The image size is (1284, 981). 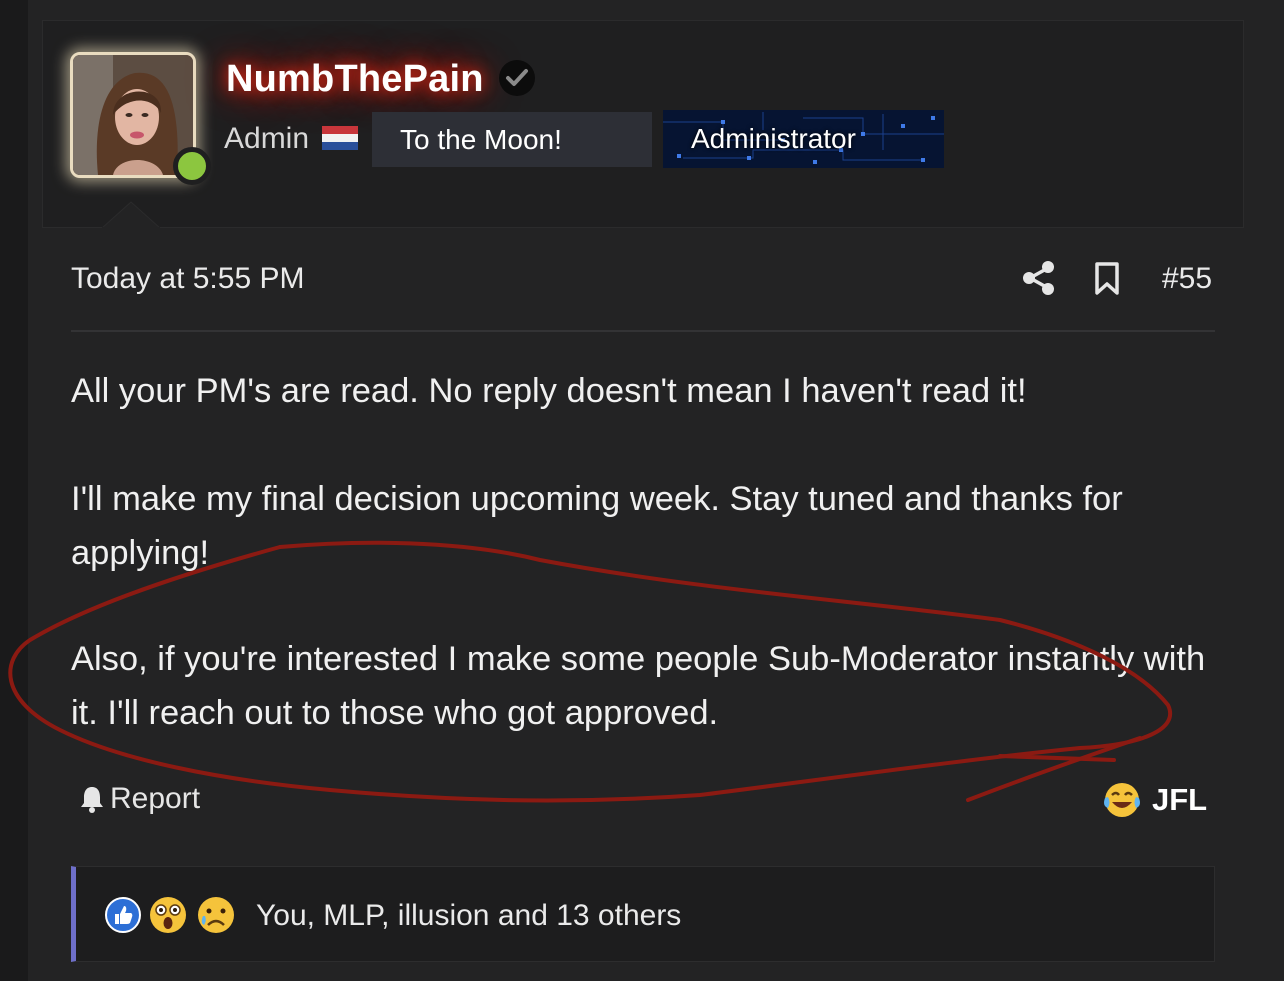 I want to click on reactions-summary: You, MLP, illusion and 13 others, so click(x=468, y=916).